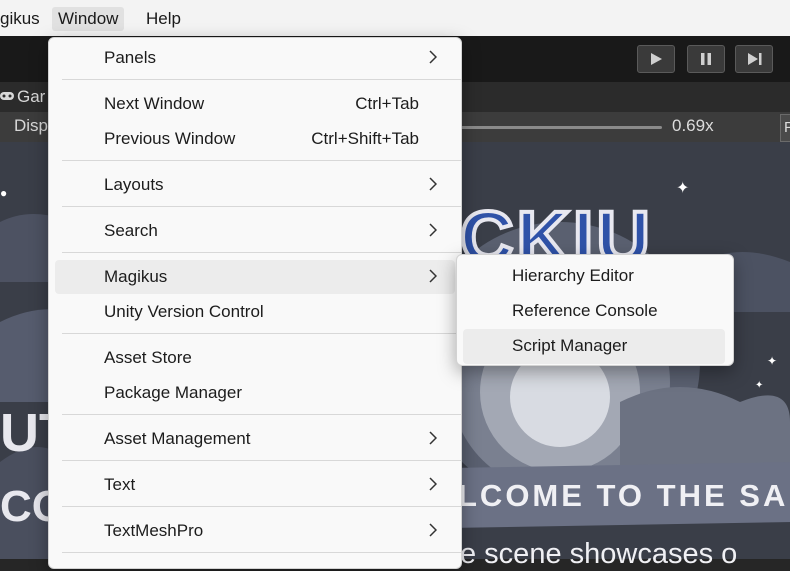 The height and width of the screenshot is (571, 790). I want to click on menu-item-label: TextMeshPro, so click(154, 530).